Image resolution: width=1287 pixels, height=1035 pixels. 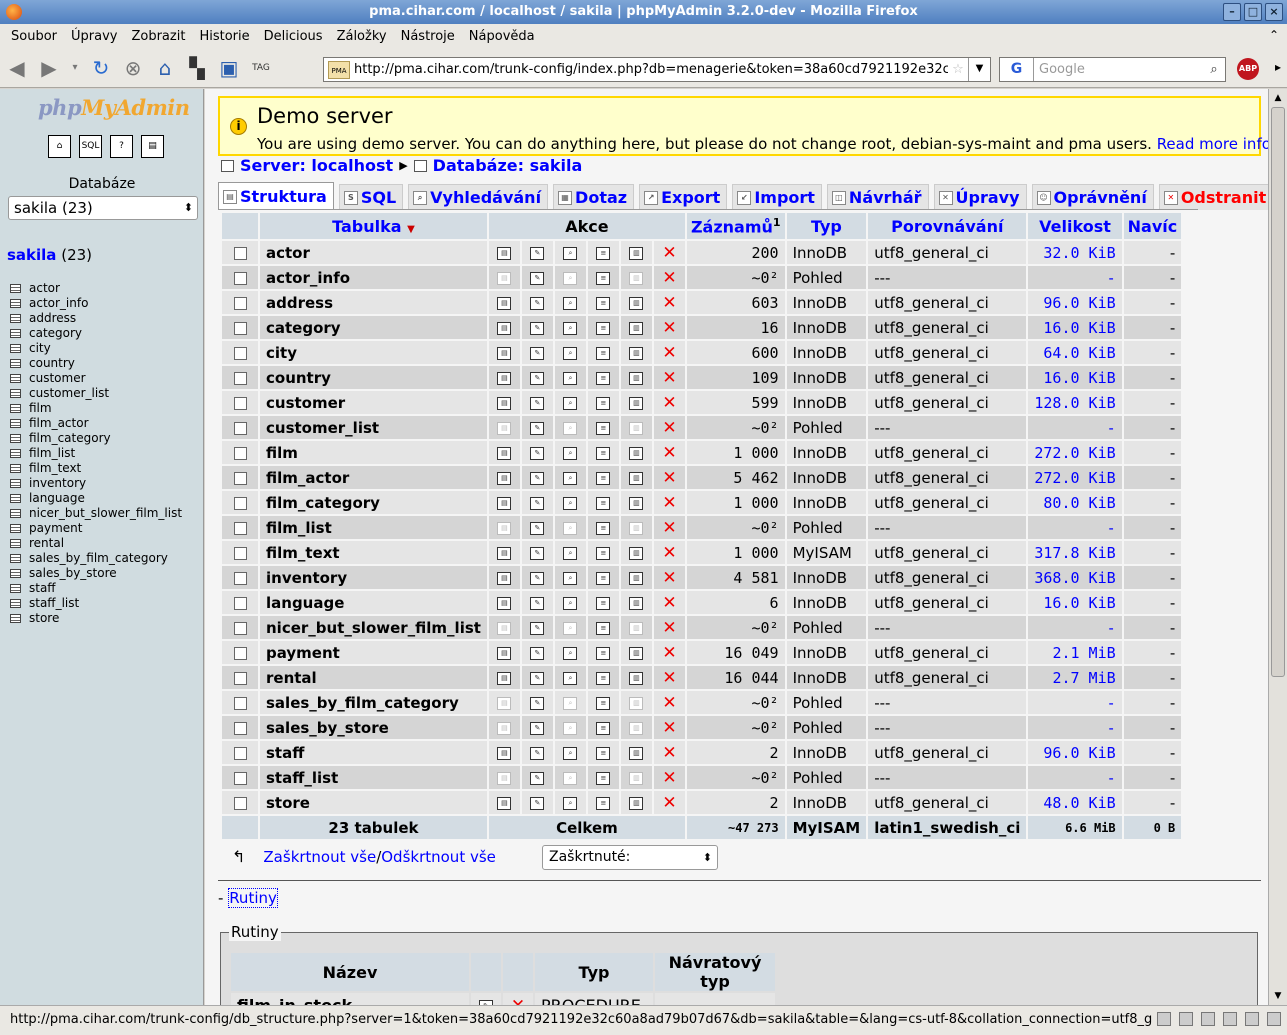 I want to click on table-name: film_category, so click(x=373, y=502).